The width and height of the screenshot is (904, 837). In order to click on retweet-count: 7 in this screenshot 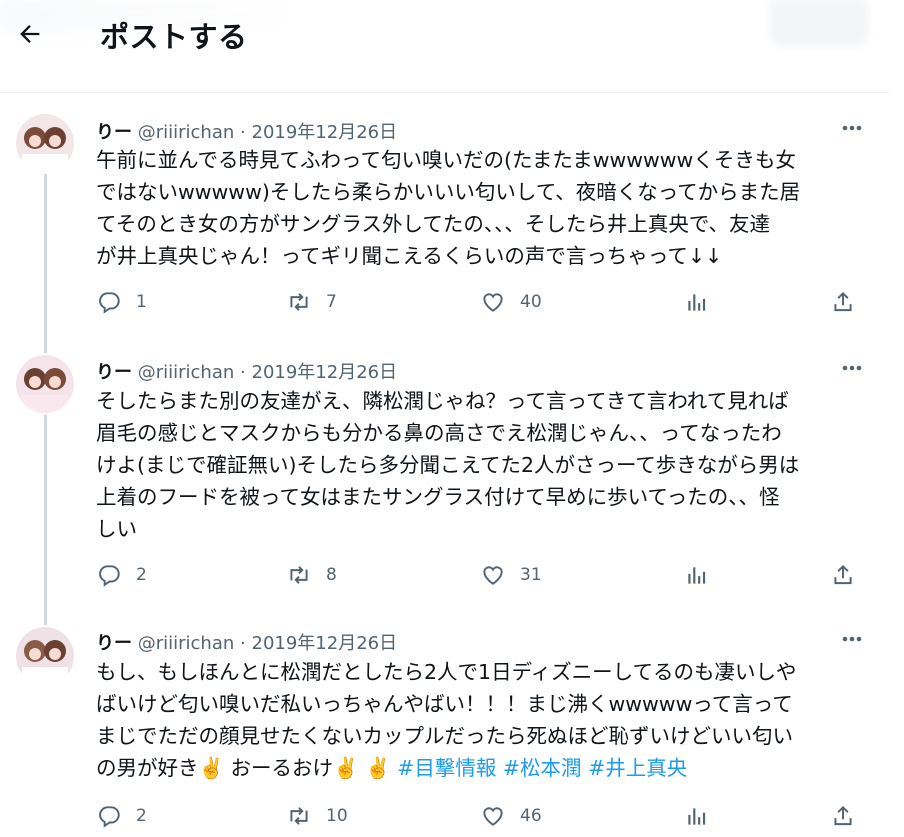, I will do `click(331, 302)`.